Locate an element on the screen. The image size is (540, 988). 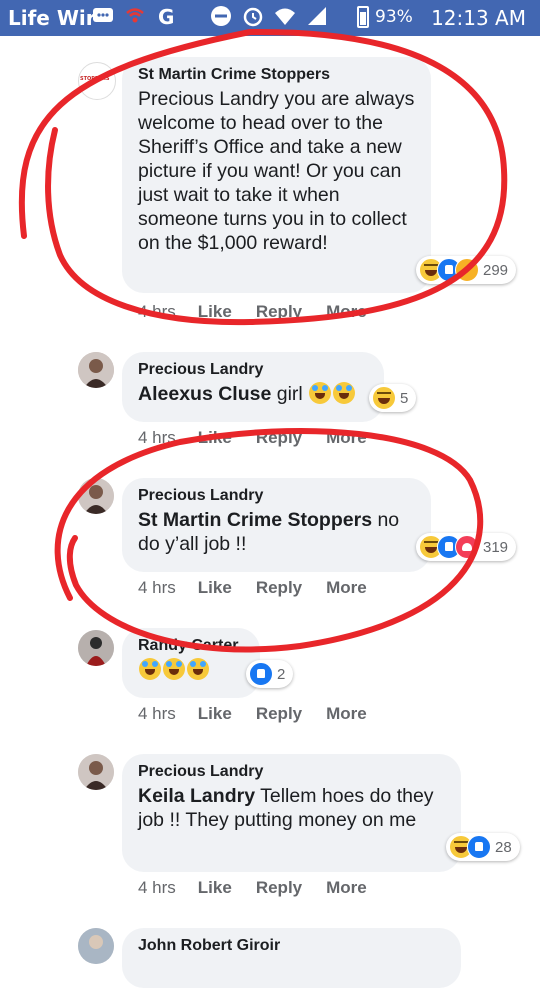
reaction-summary: 299 is located at coordinates (466, 270).